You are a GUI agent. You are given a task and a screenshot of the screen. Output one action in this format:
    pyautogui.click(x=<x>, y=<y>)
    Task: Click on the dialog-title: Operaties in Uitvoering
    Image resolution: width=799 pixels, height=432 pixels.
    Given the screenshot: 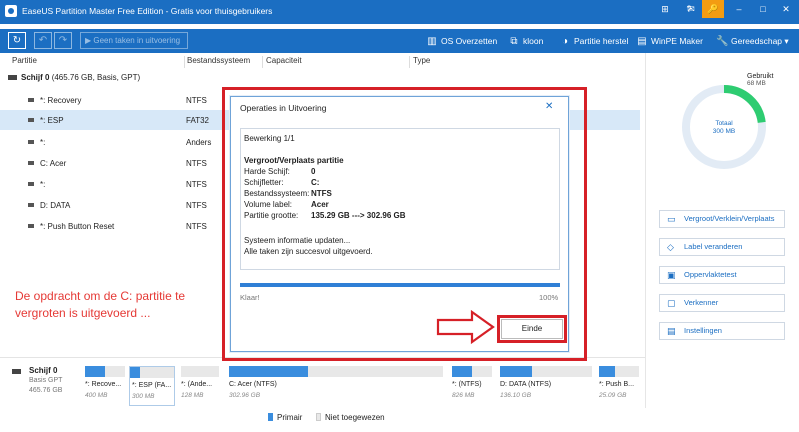 What is the action you would take?
    pyautogui.click(x=283, y=108)
    